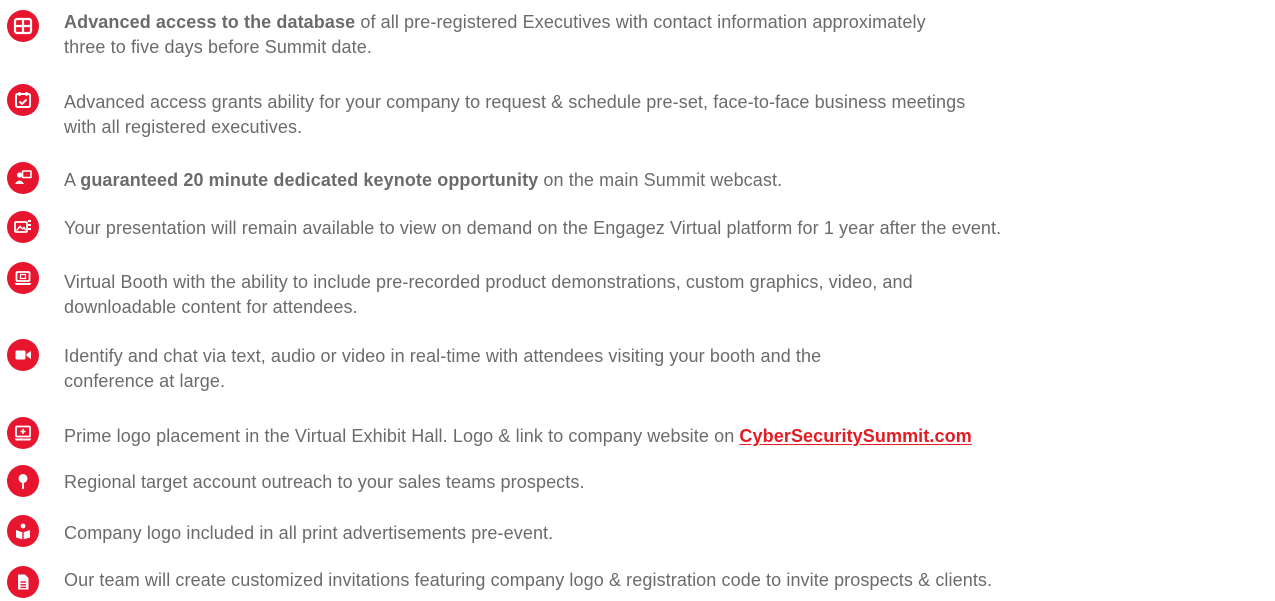 The image size is (1275, 601). I want to click on map-pin-icon, so click(23, 481).